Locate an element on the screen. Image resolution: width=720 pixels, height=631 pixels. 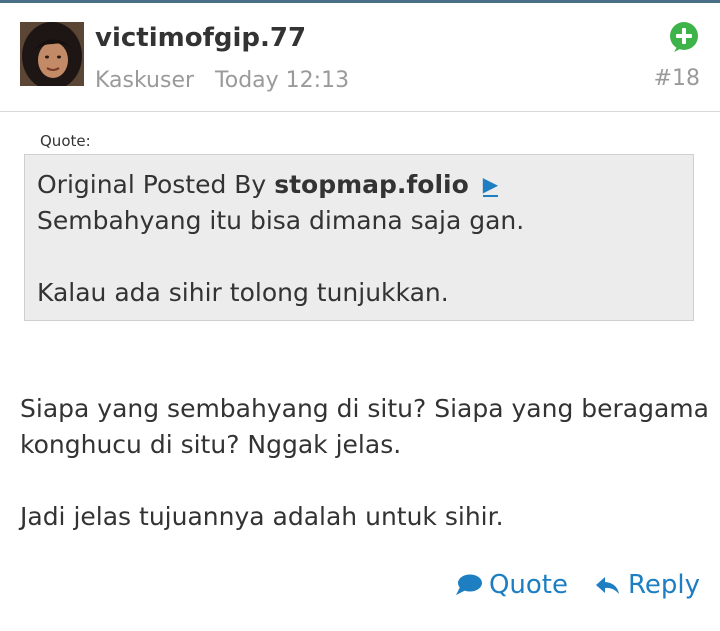
quote-header: Original Posted By stopmap.folio ▶ is located at coordinates (359, 185).